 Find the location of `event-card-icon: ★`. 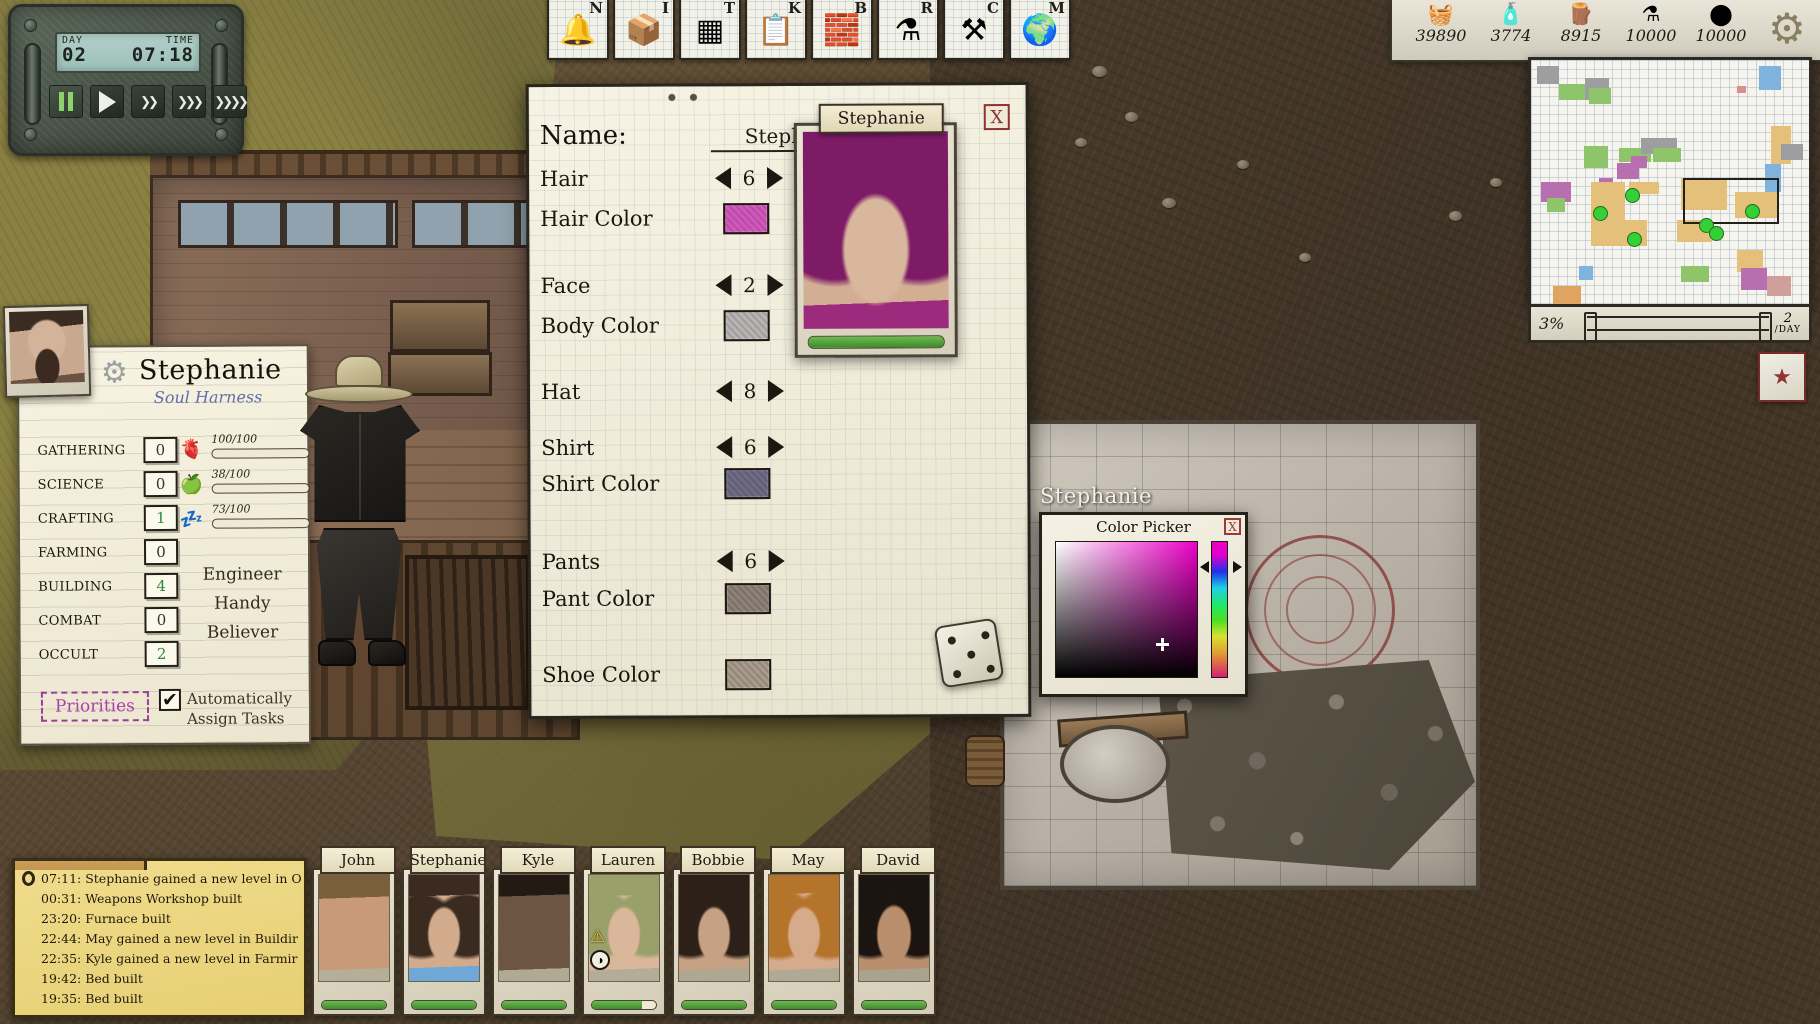

event-card-icon: ★ is located at coordinates (1782, 377).